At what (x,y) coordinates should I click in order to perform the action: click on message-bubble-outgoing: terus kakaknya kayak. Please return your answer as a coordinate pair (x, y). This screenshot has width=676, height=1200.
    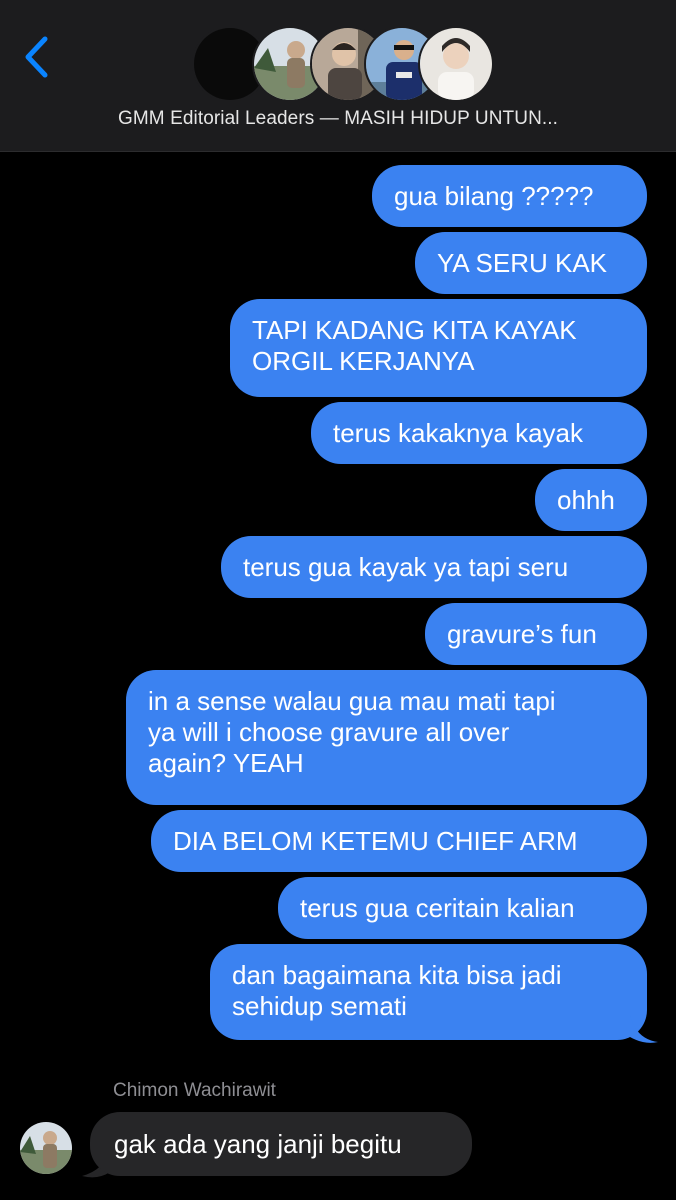
    Looking at the image, I should click on (479, 433).